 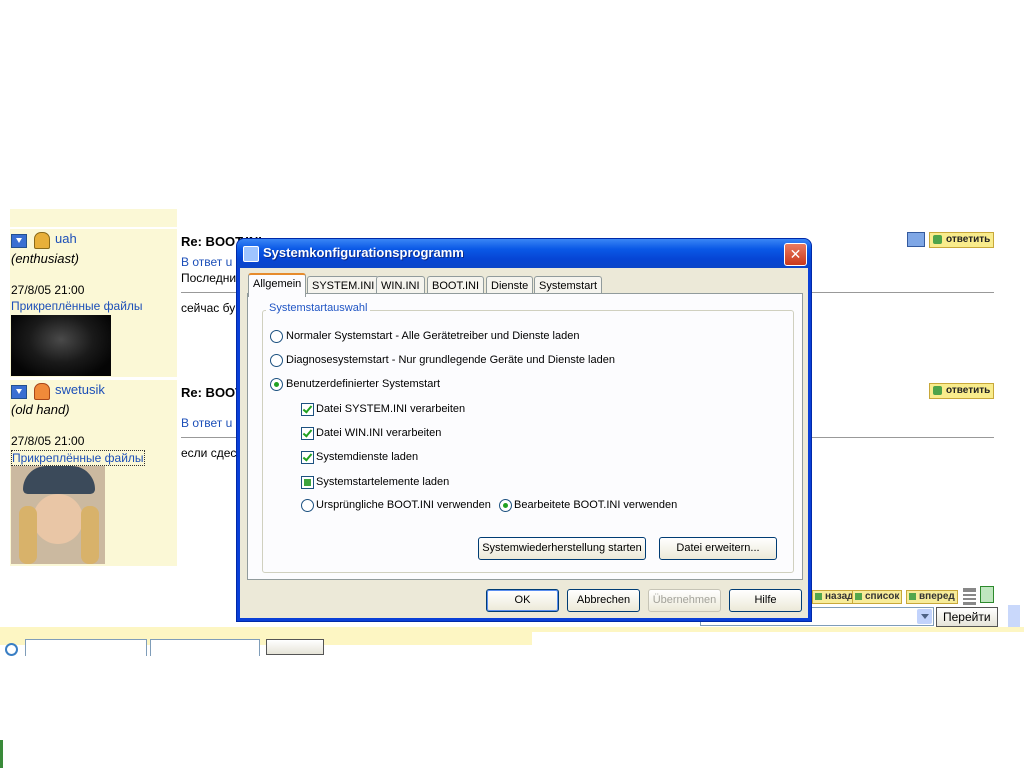 I want to click on help-button: Hilfe, so click(x=765, y=600).